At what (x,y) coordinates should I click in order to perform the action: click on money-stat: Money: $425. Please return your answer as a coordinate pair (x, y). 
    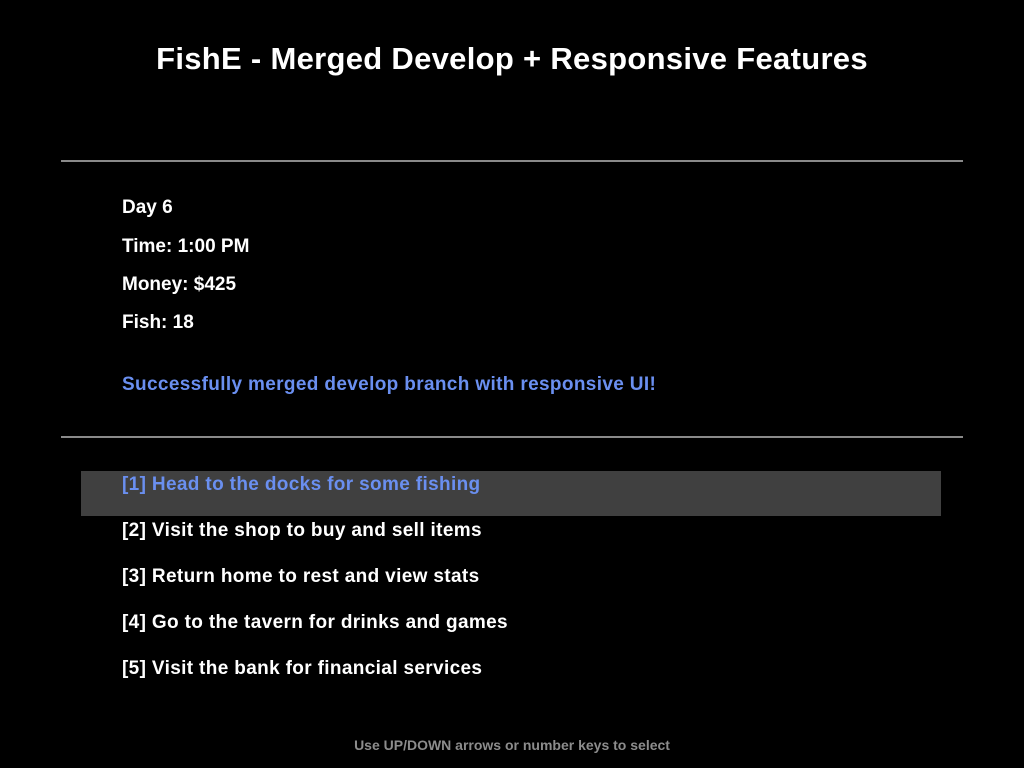
    Looking at the image, I should click on (179, 284).